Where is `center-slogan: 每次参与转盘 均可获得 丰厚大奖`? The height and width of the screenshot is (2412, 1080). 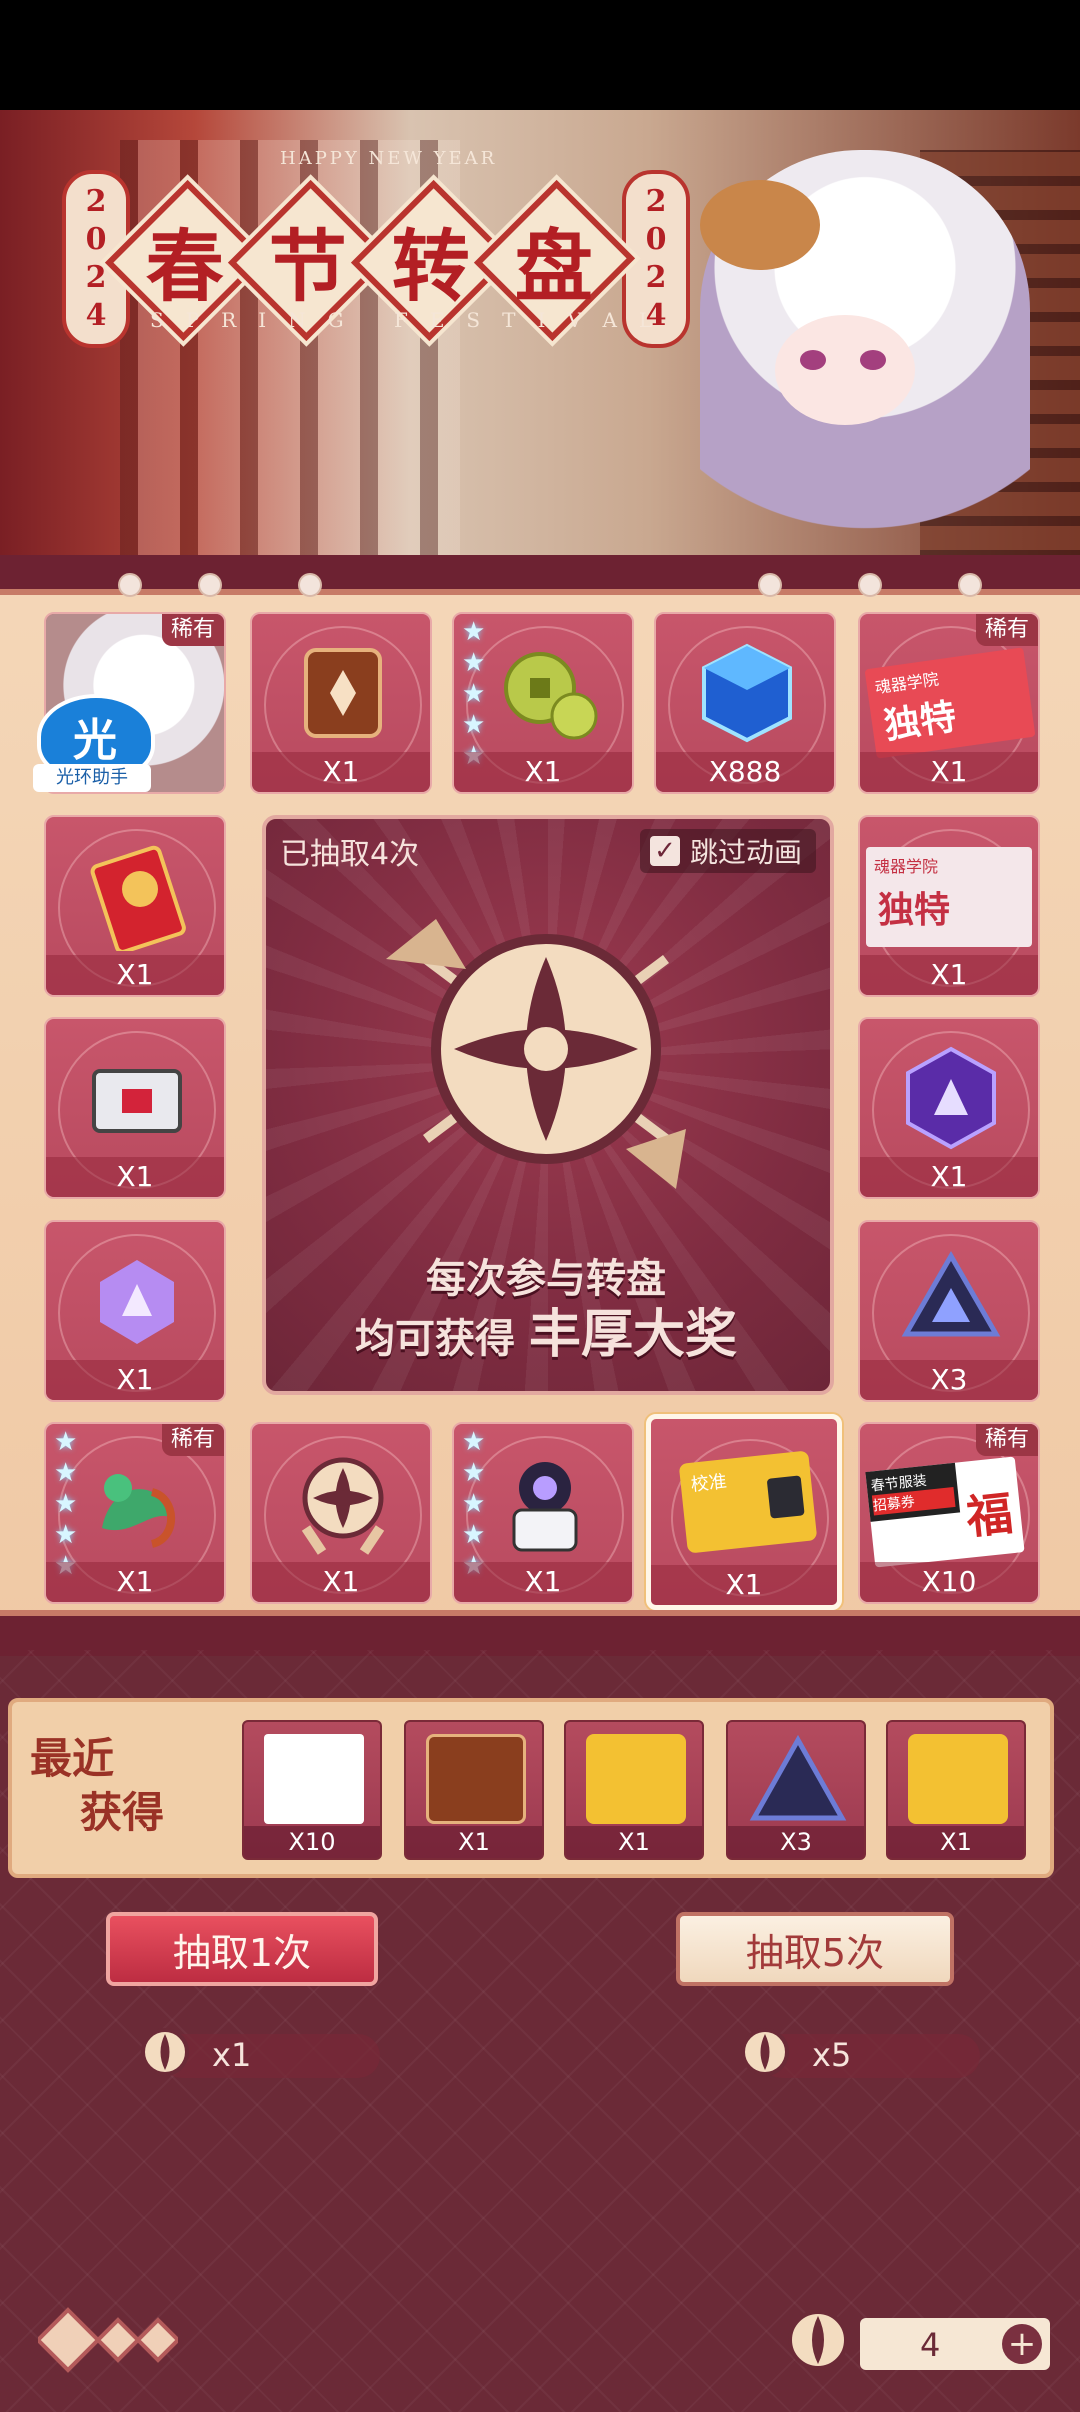
center-slogan: 每次参与转盘 均可获得 丰厚大奖 is located at coordinates (546, 1310).